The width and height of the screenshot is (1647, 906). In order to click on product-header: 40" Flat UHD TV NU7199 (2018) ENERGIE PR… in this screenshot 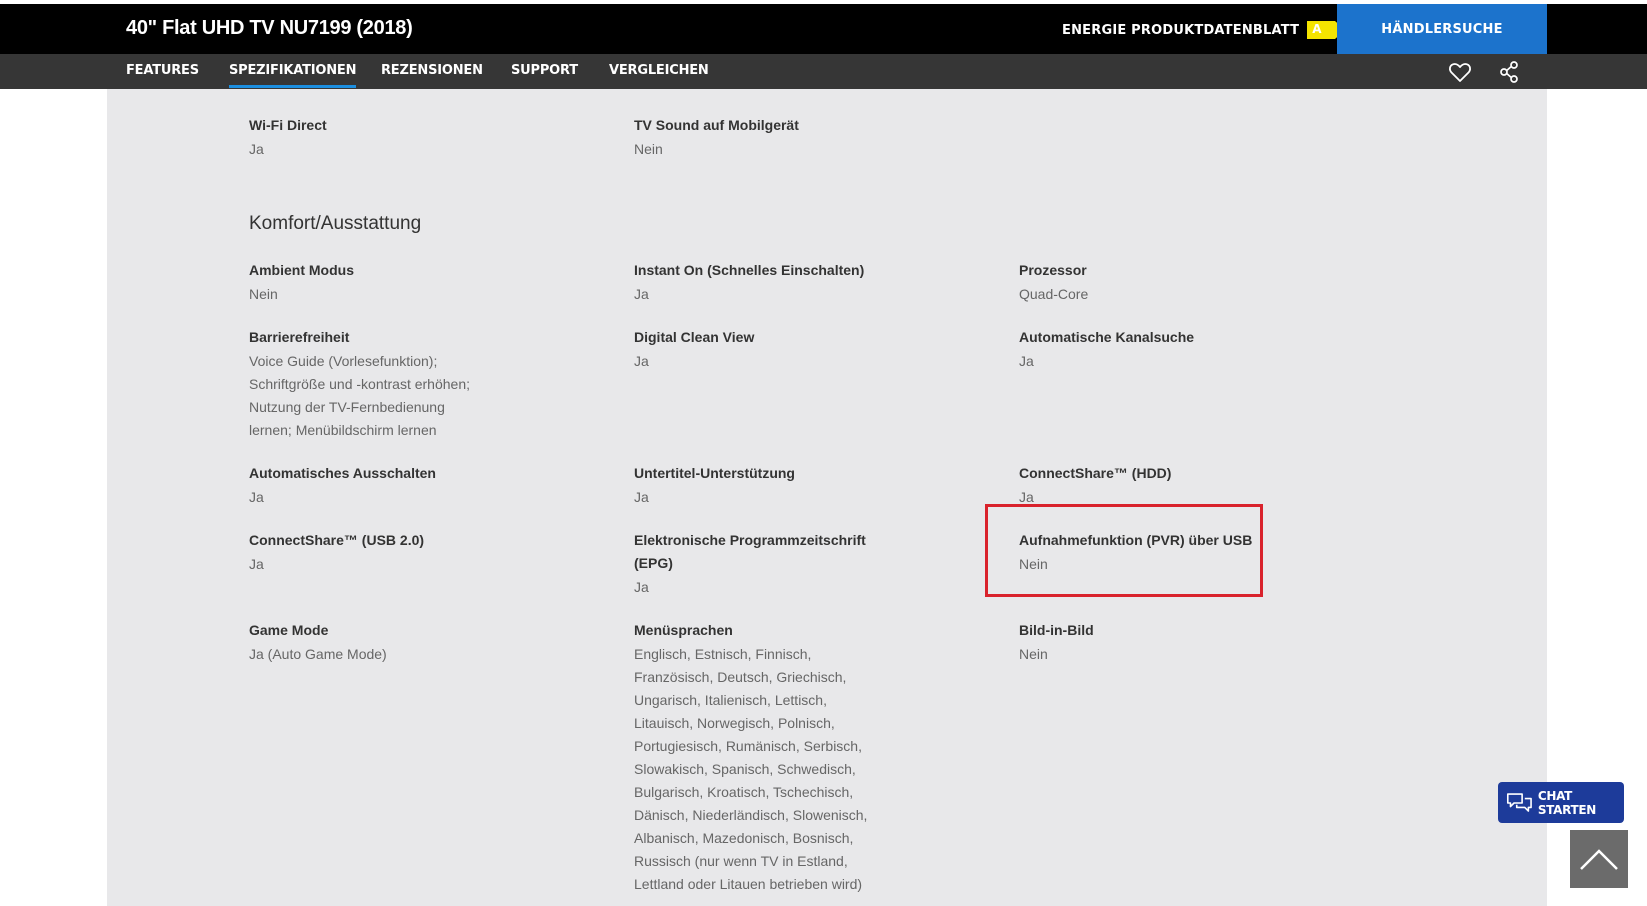, I will do `click(823, 29)`.